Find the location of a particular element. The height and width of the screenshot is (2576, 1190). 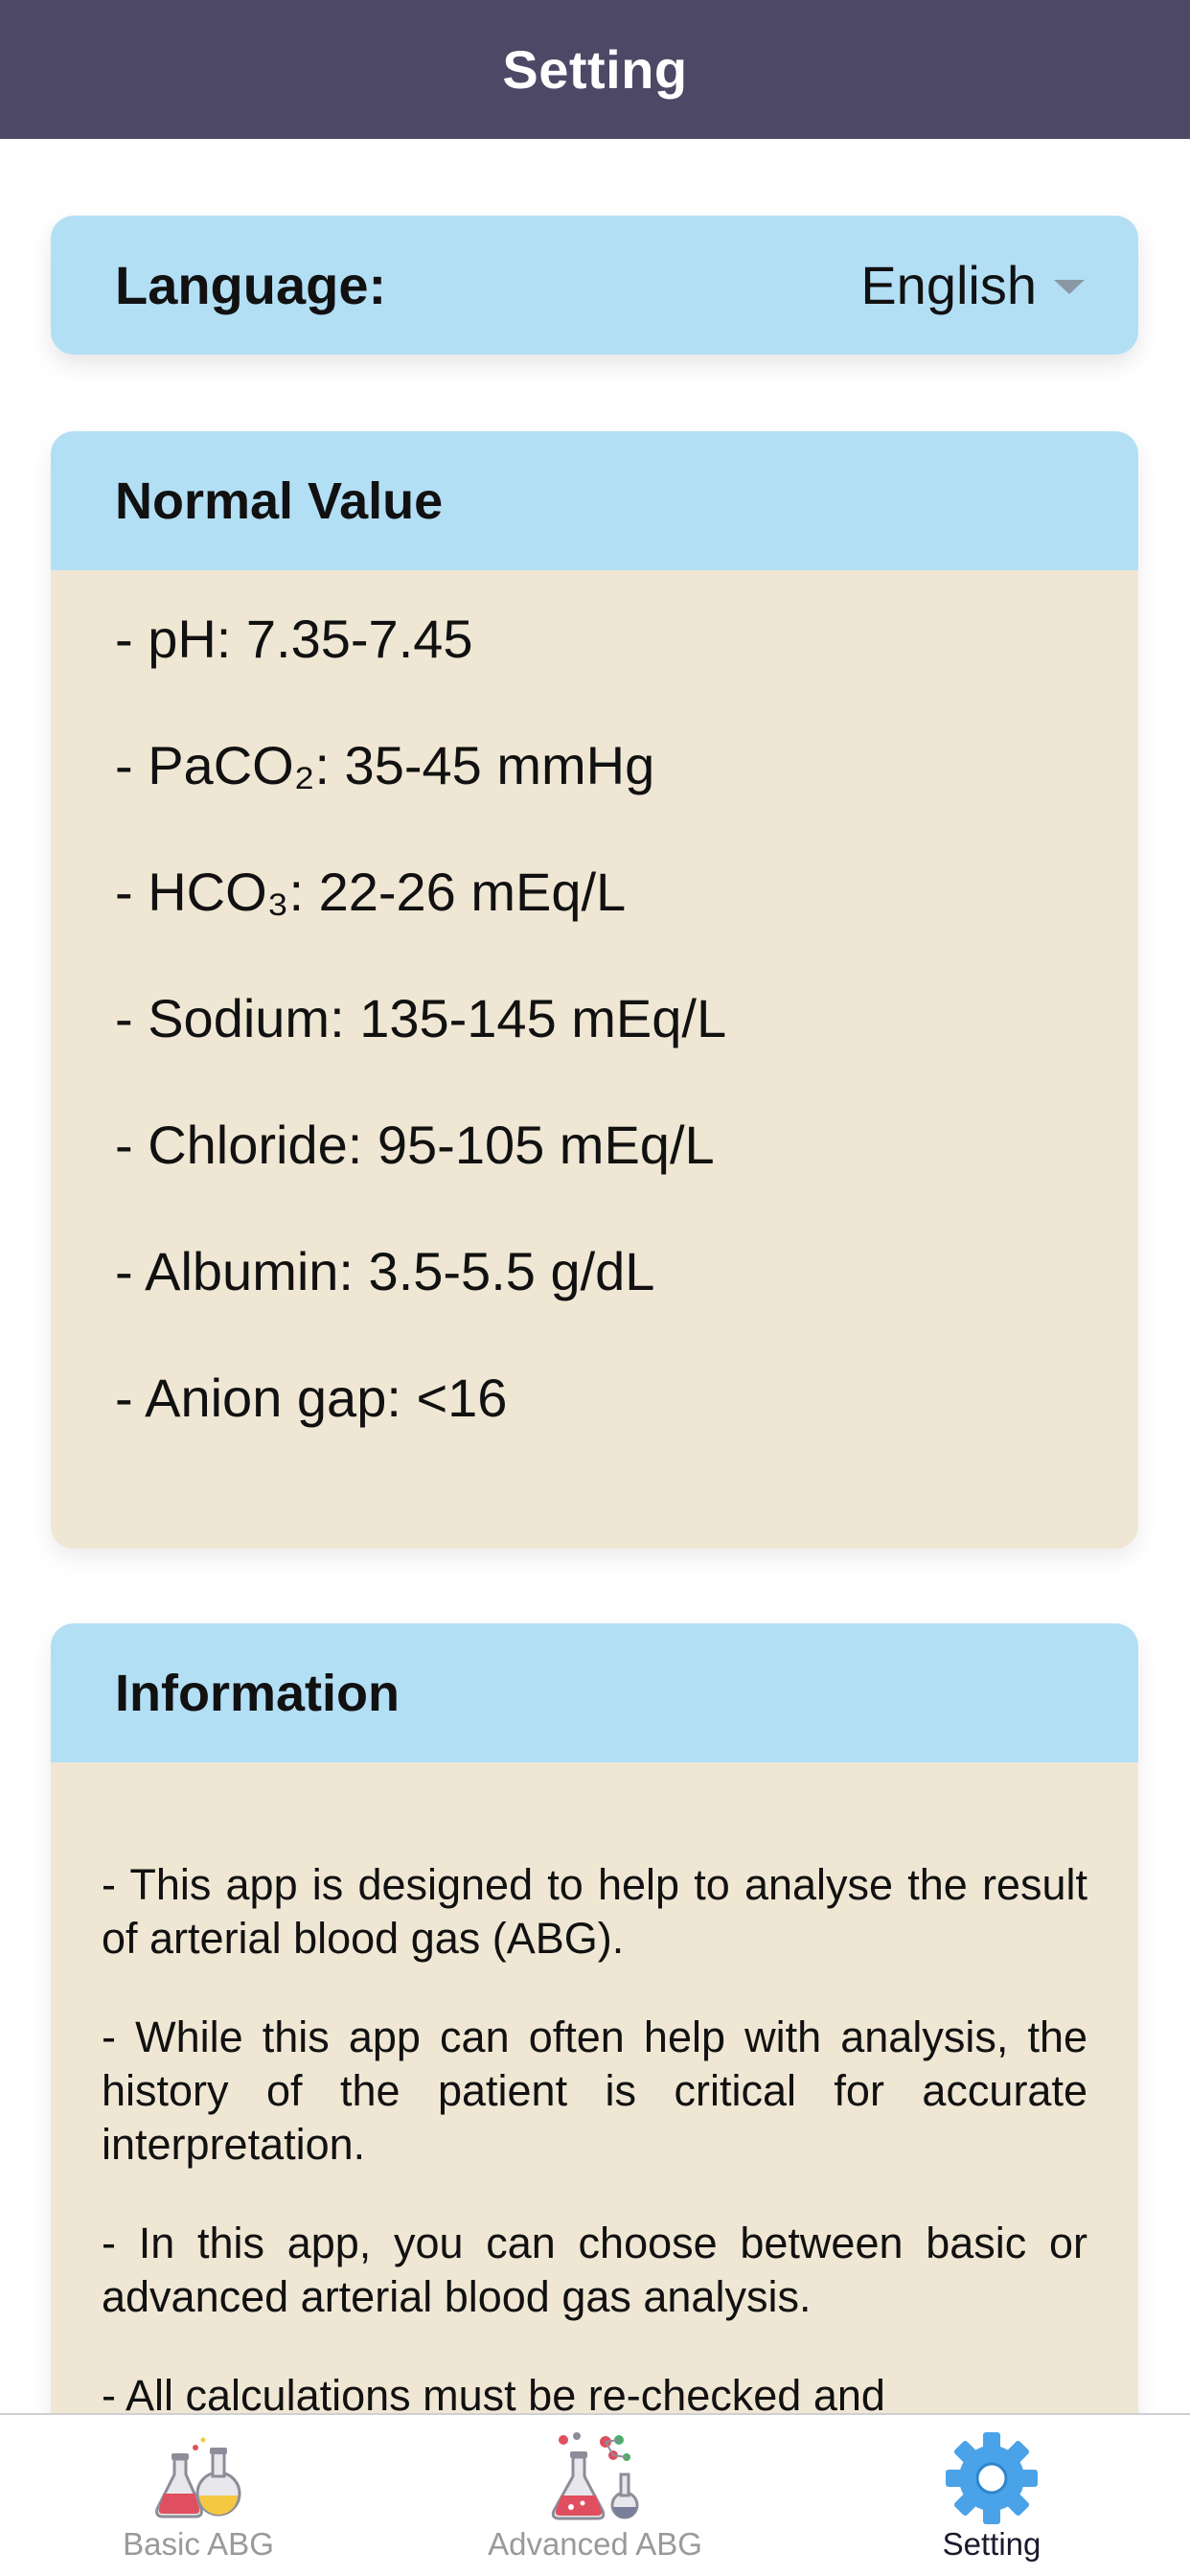

bottom-tab-bar: Basic ABG Advanced ABG Setting is located at coordinates (595, 2494).